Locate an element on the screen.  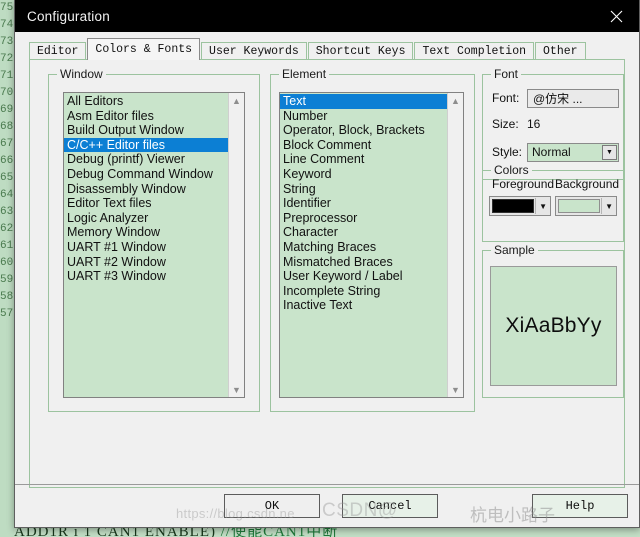
list-item-selected: Text is located at coordinates (363, 101).